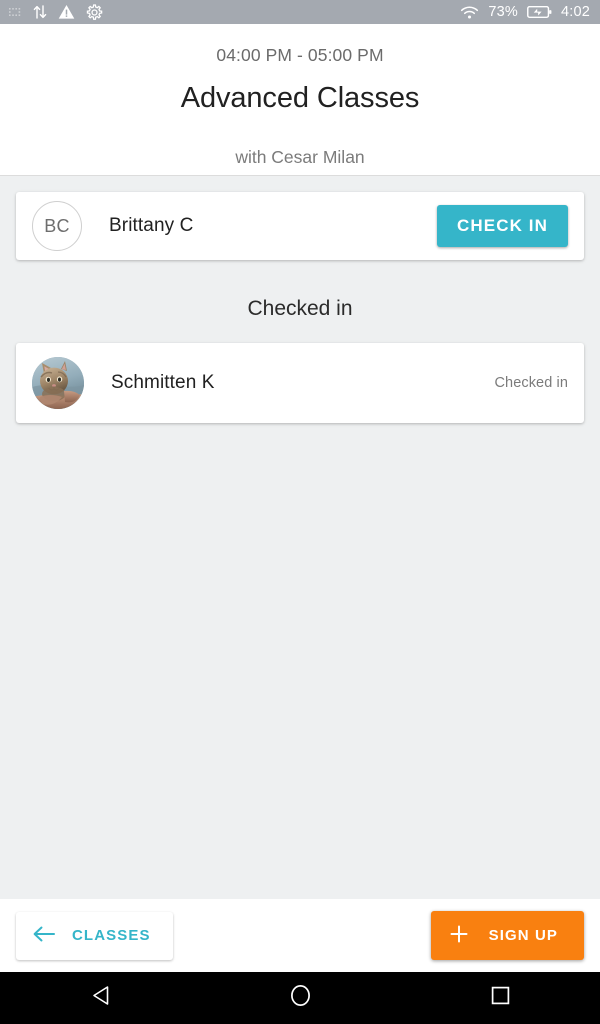 This screenshot has width=600, height=1024. I want to click on wifi-icon, so click(469, 12).